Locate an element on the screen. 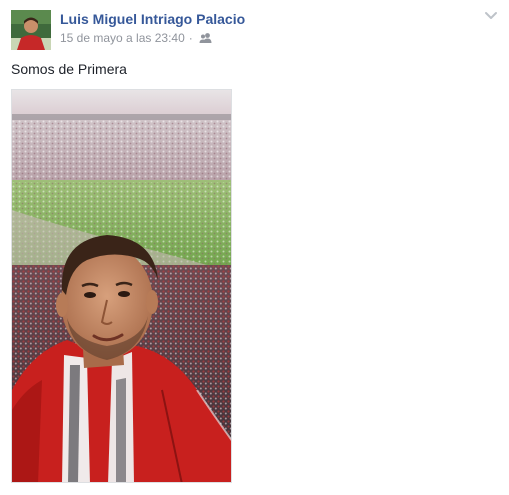 The height and width of the screenshot is (495, 509). avatar-image is located at coordinates (31, 30).